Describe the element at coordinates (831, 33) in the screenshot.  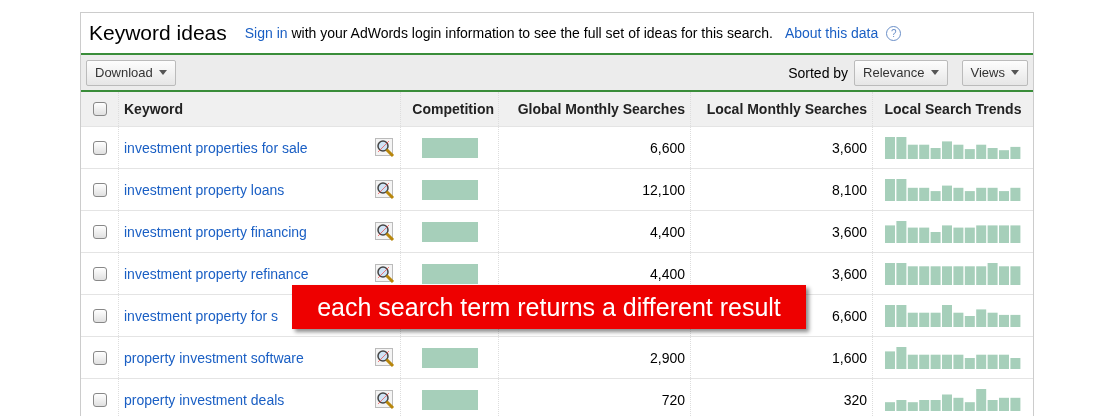
I see `about-data-link: About this data` at that location.